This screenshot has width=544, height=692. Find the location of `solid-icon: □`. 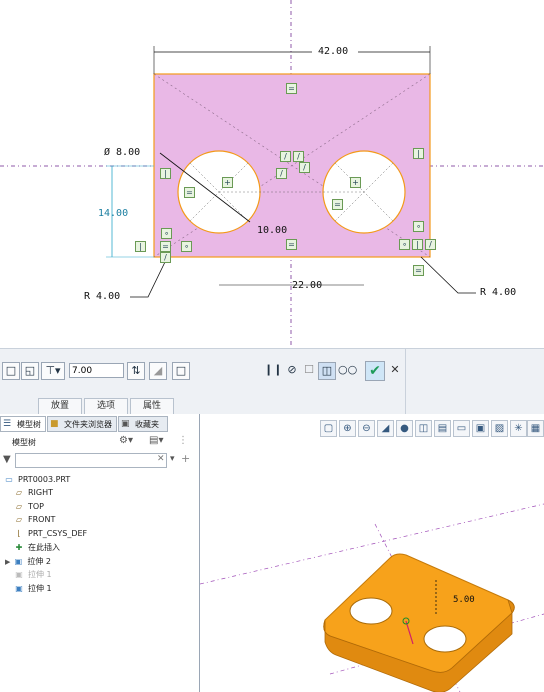

solid-icon: □ is located at coordinates (11, 371).